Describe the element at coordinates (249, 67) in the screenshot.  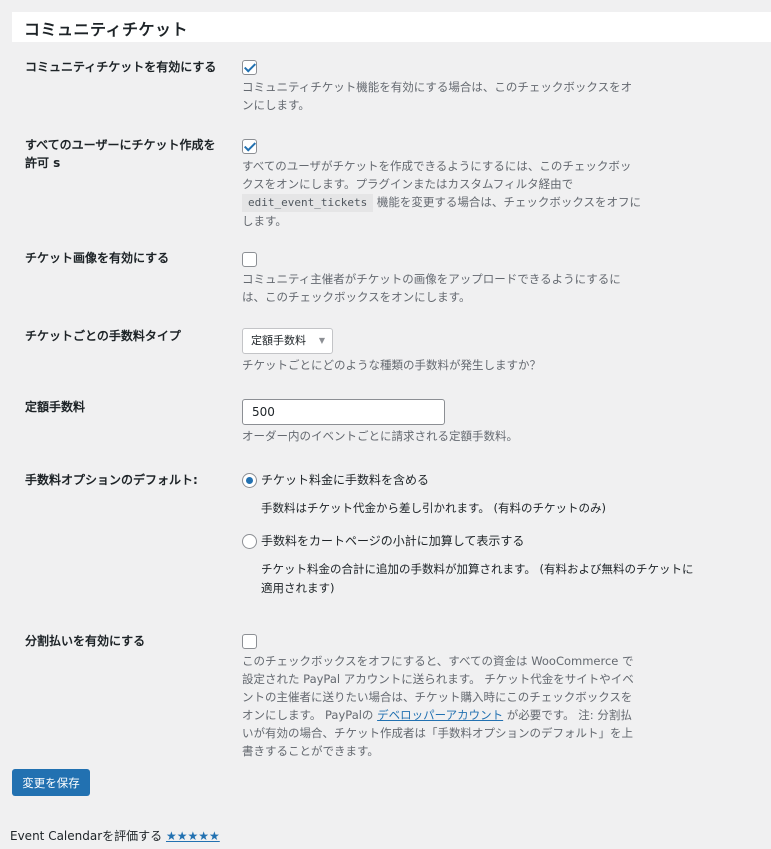
I see `enable-community-tickets-checkbox` at that location.